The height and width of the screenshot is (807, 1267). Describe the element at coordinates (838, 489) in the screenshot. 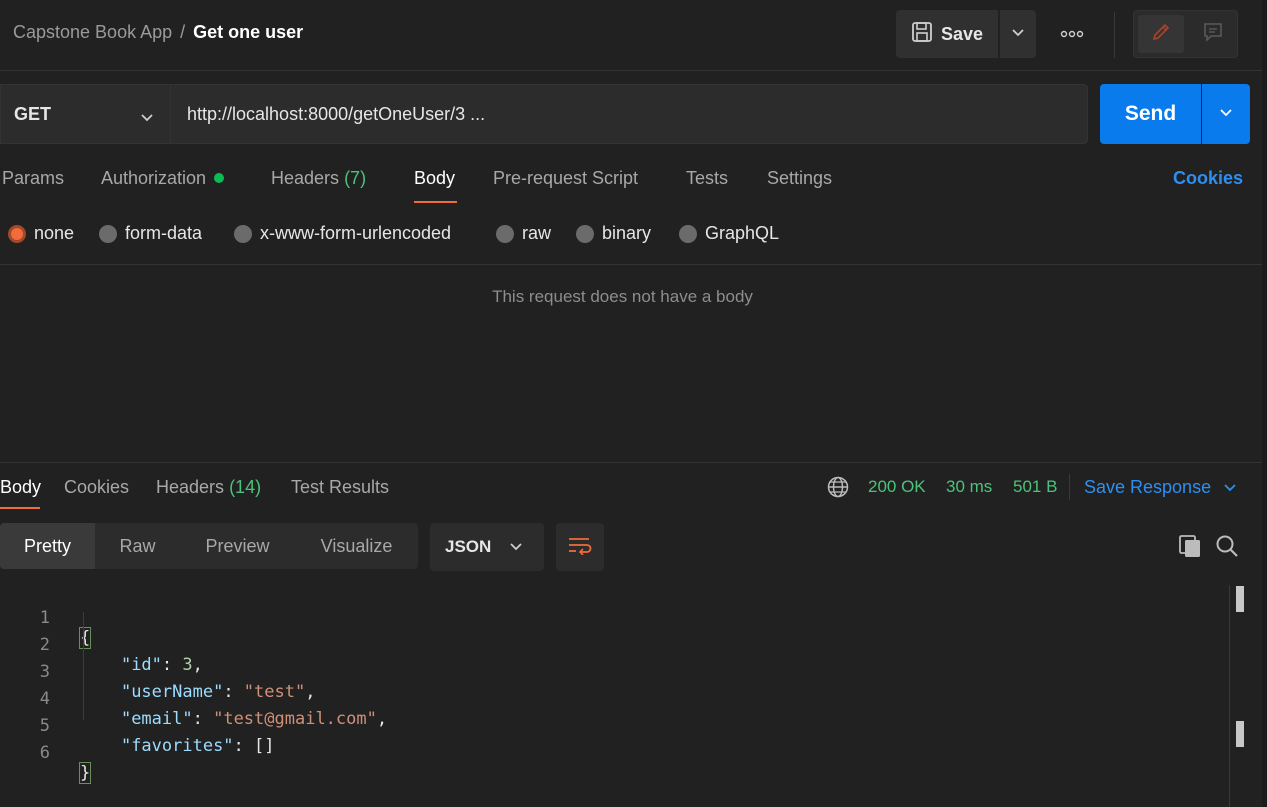

I see `globe-icon` at that location.